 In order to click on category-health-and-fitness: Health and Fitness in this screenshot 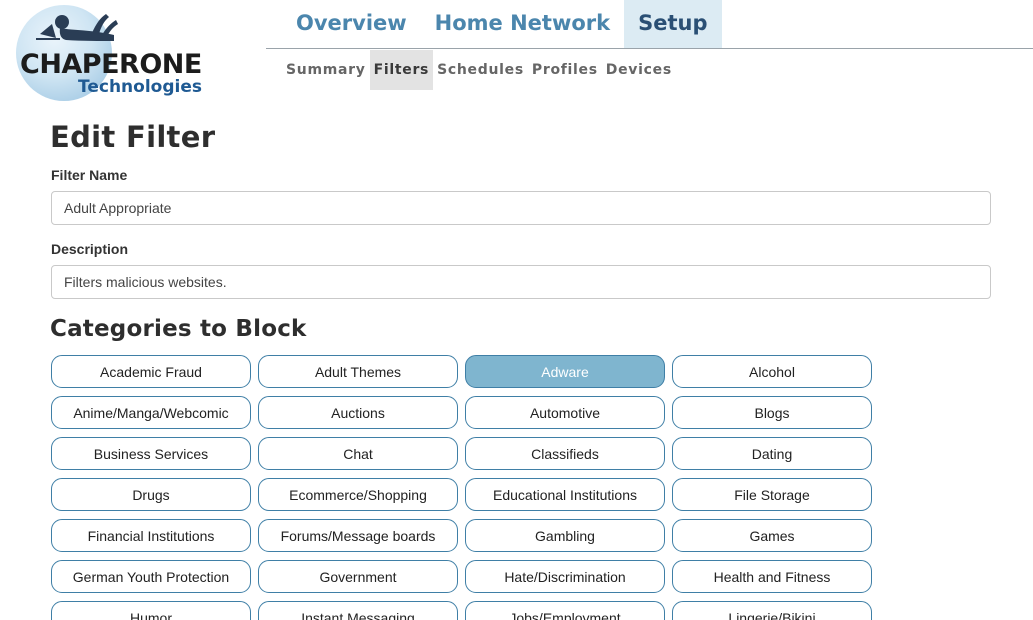, I will do `click(772, 576)`.